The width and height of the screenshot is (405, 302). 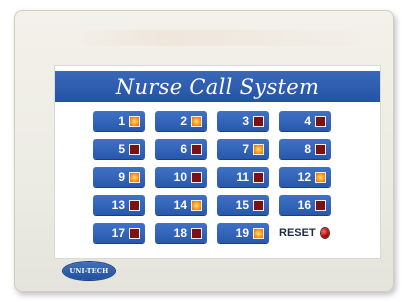 I want to click on call-button: 19, so click(x=243, y=233).